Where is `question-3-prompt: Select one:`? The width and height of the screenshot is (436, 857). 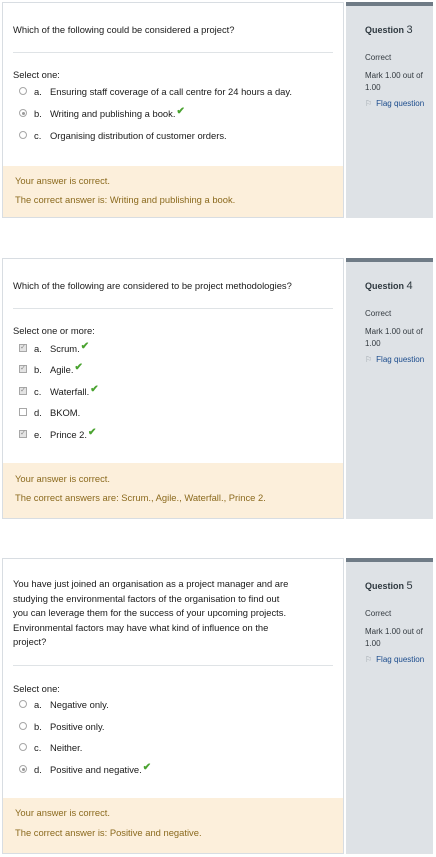 question-3-prompt: Select one: is located at coordinates (36, 74).